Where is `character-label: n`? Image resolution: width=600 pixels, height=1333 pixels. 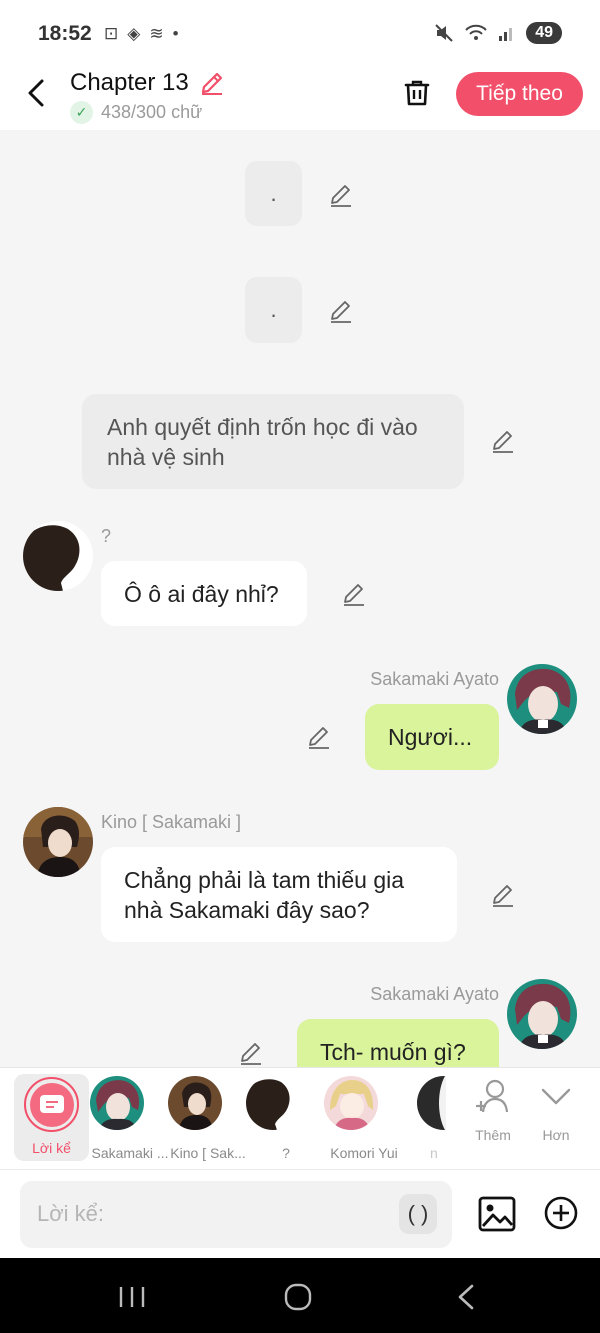
character-label: n is located at coordinates (434, 1153).